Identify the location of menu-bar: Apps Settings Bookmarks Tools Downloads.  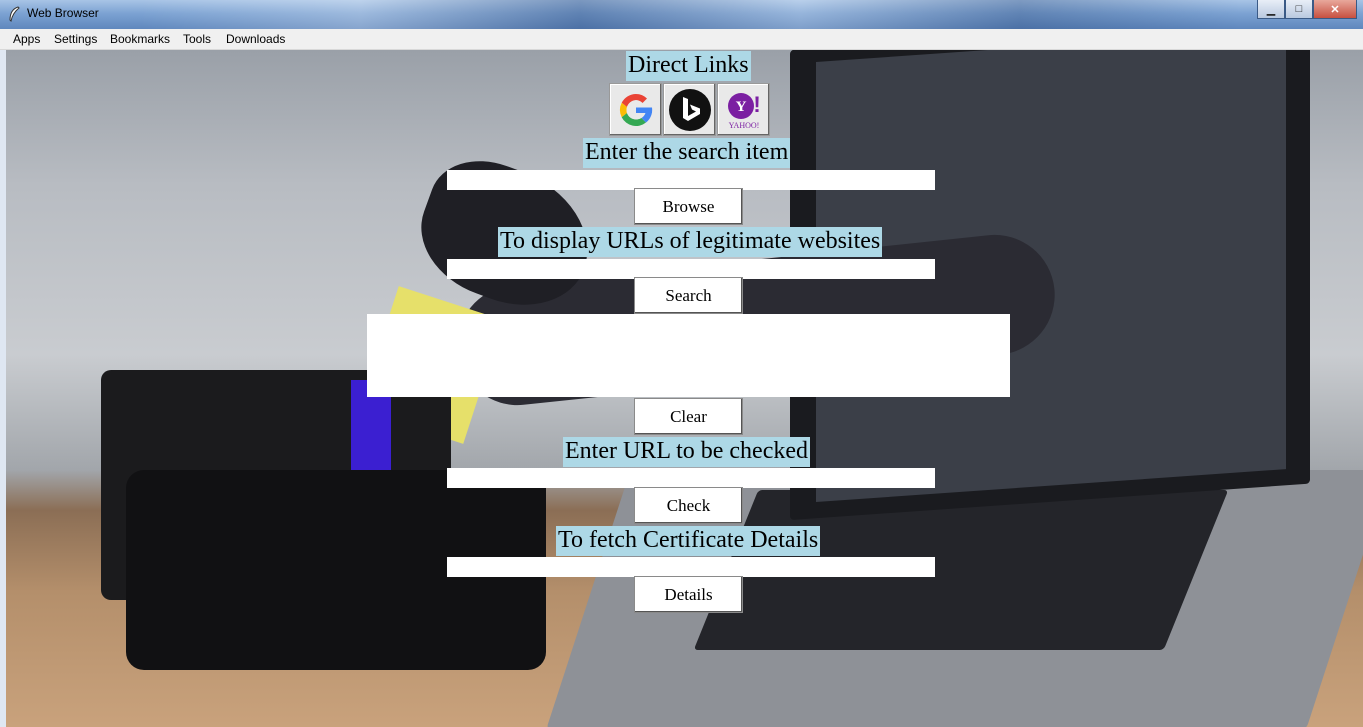
(681, 39).